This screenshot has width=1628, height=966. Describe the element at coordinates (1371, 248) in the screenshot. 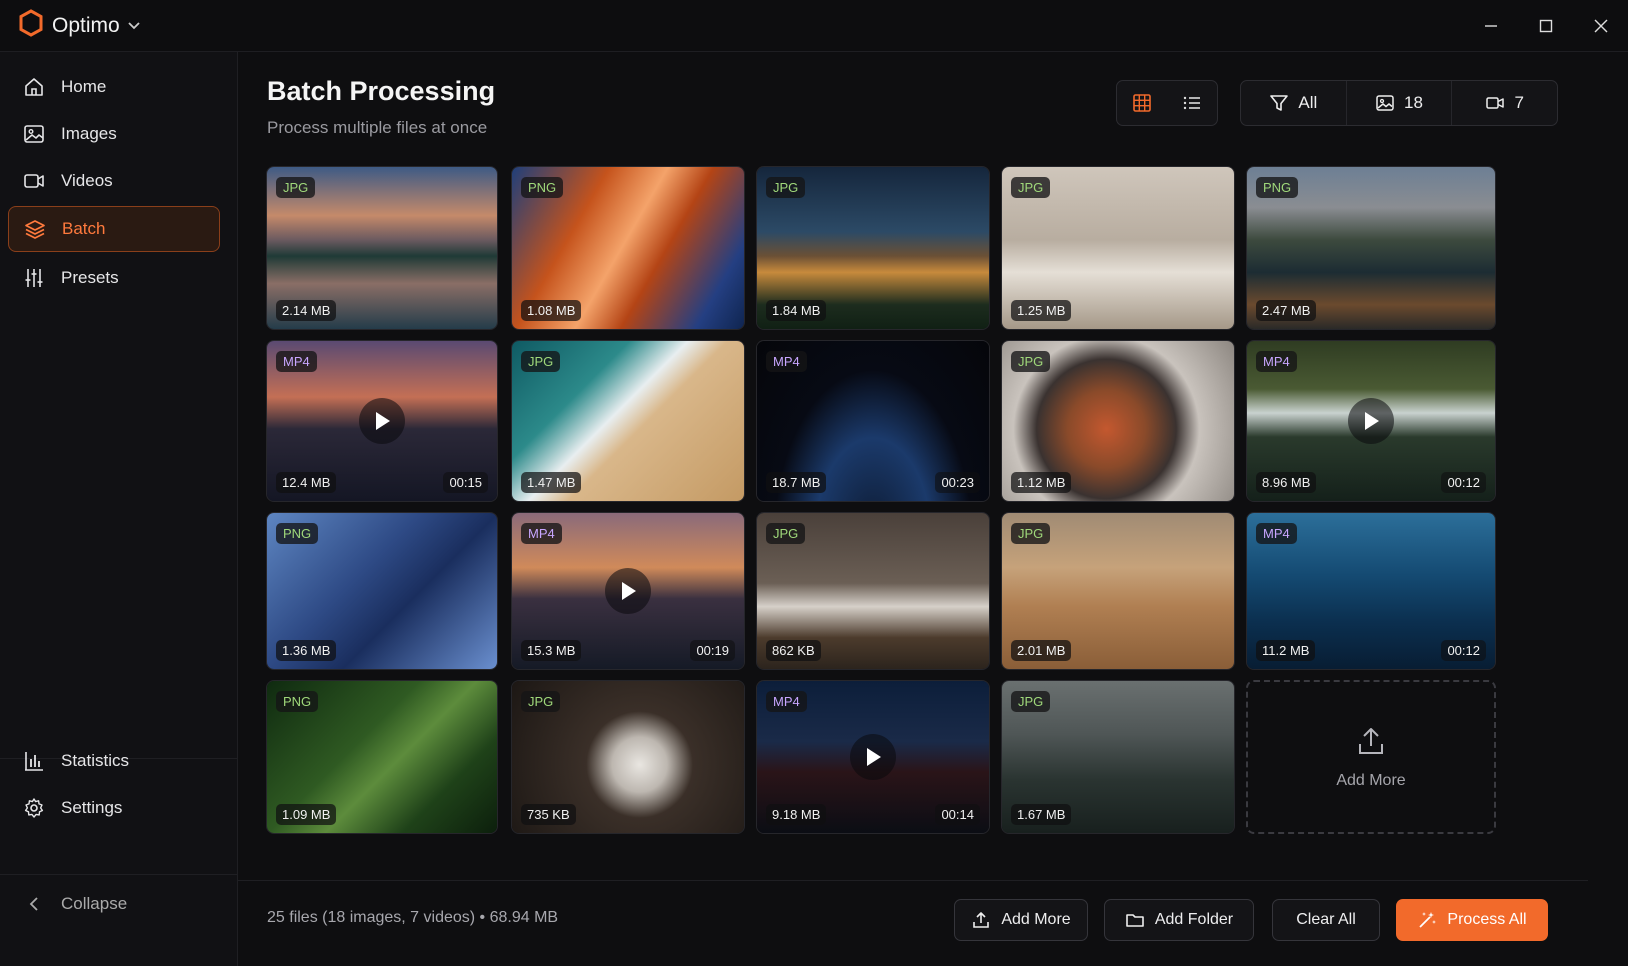

I see `file-card: PNG 2.47 MB` at that location.